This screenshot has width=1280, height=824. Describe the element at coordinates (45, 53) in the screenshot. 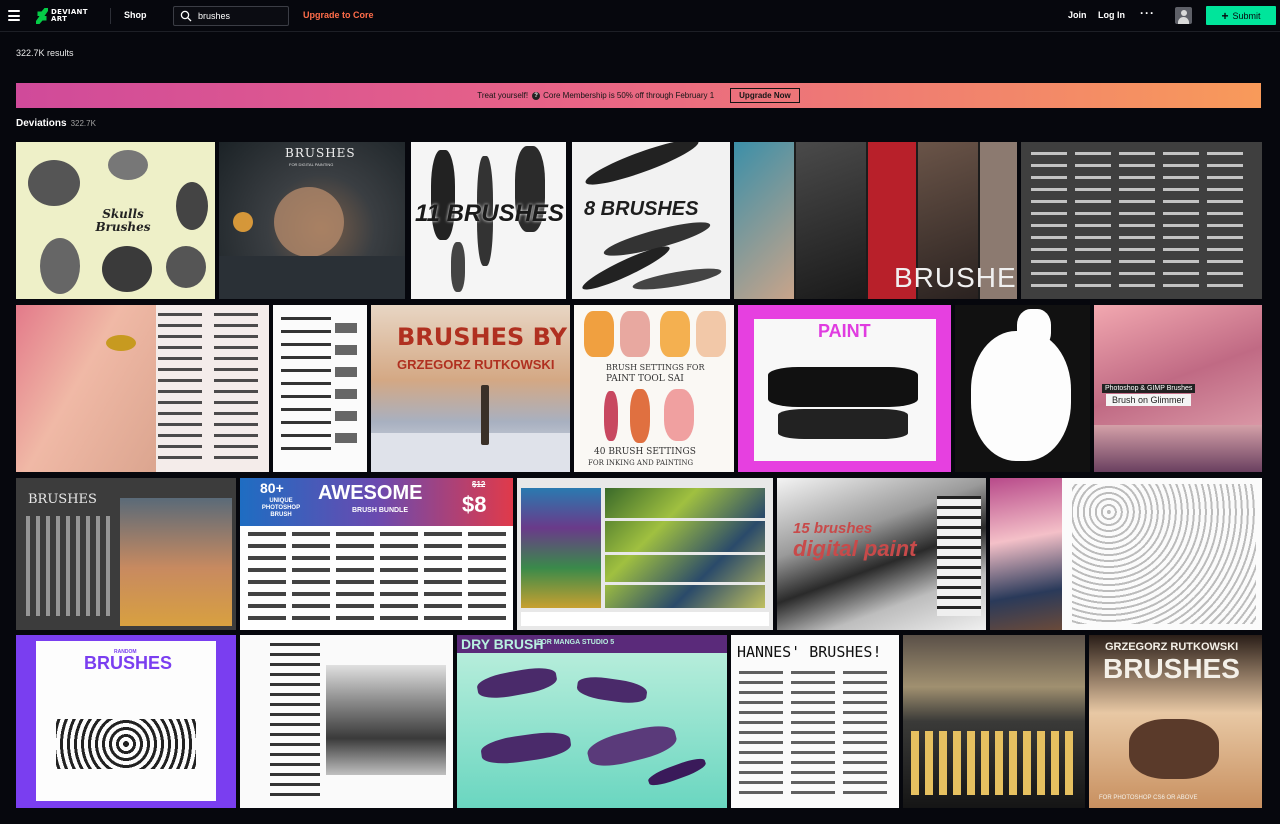

I see `results-count: 322.7K results` at that location.